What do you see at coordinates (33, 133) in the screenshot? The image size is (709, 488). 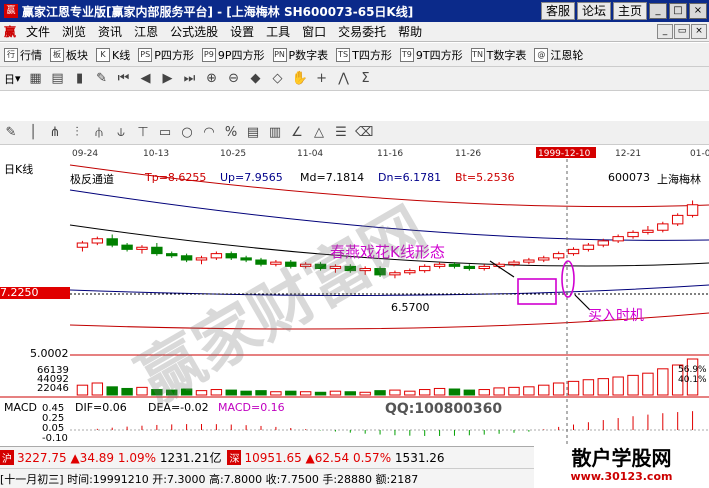 I see `vline-icon: │` at bounding box center [33, 133].